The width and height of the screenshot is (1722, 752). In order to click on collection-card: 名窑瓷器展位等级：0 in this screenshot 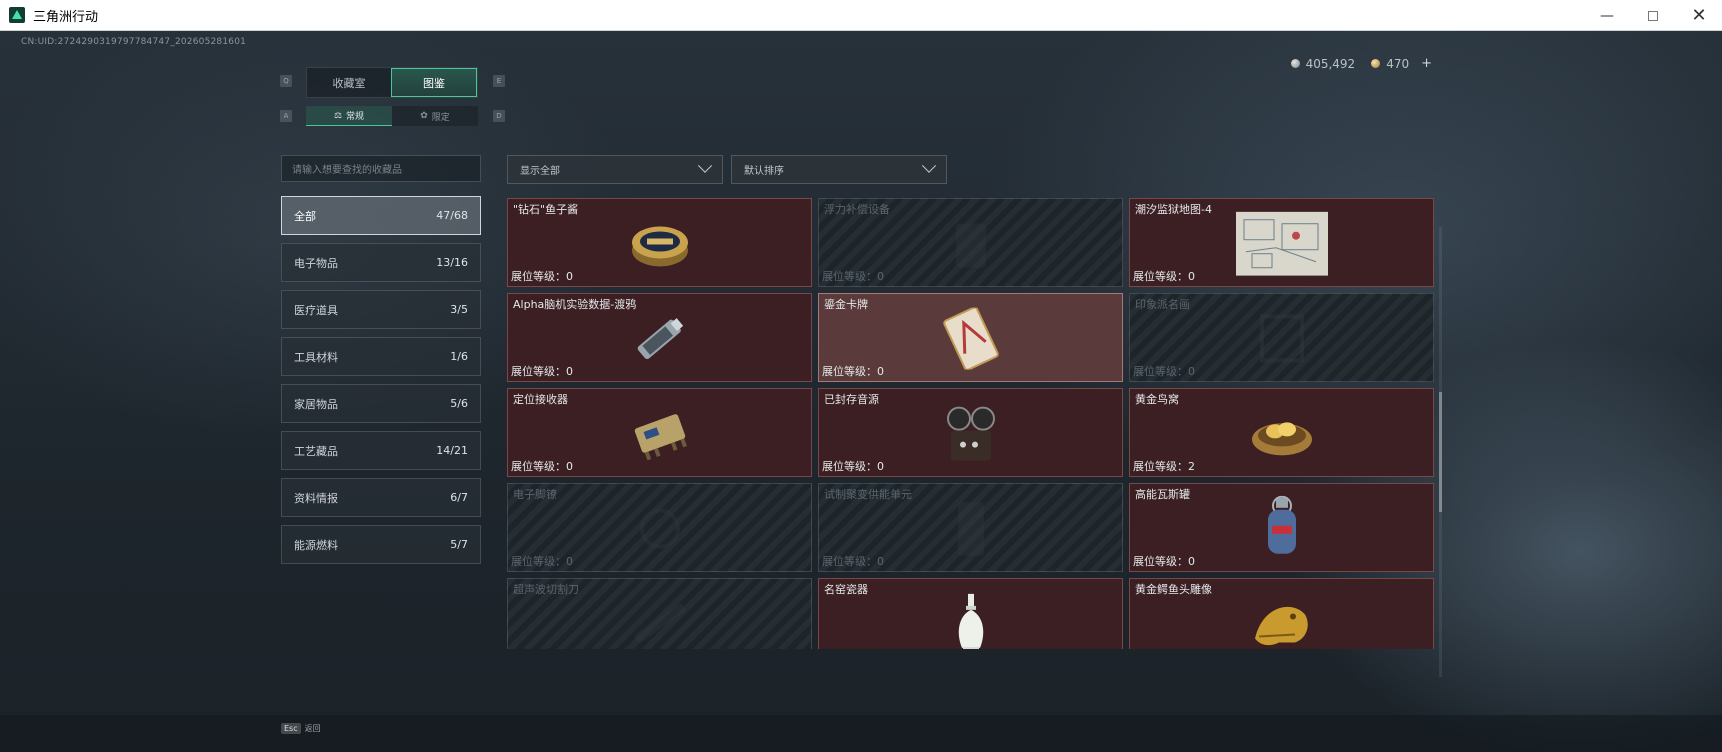, I will do `click(970, 613)`.